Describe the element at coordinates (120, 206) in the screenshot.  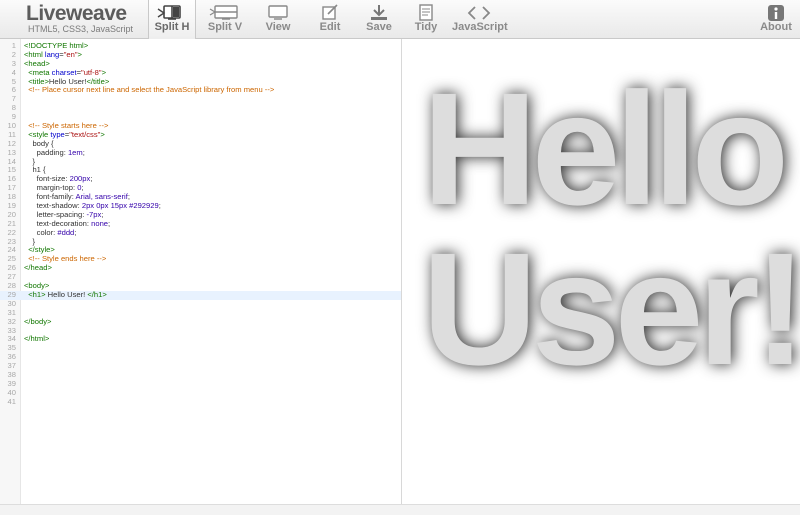
I see `code-token: 2px 0px 15px #292929` at that location.